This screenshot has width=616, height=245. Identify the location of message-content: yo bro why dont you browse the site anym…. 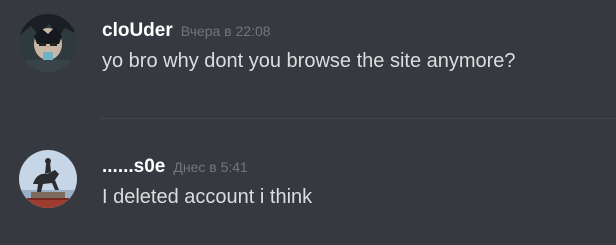
(309, 61).